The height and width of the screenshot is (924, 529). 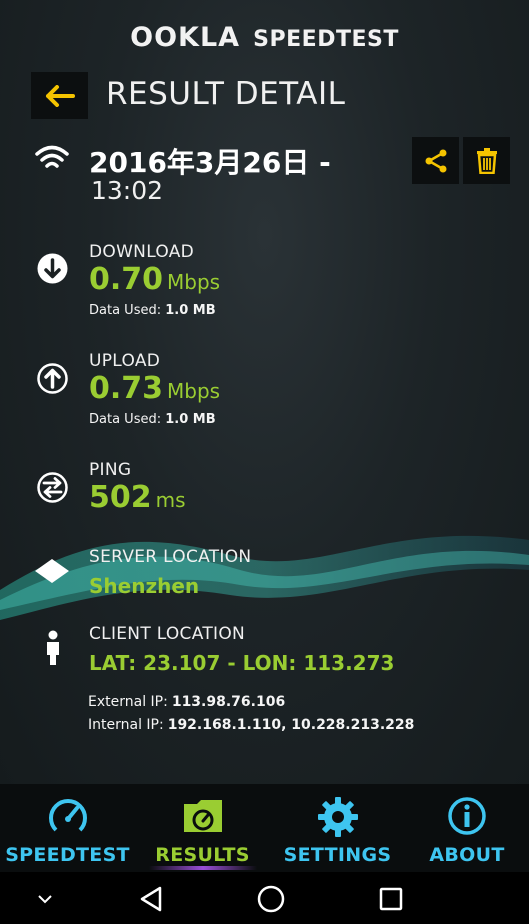 I want to click on server-location-icon, so click(x=52, y=571).